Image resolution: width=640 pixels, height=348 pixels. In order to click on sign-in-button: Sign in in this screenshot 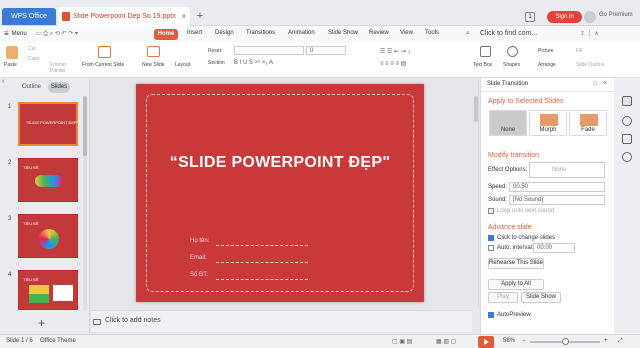, I will do `click(564, 17)`.